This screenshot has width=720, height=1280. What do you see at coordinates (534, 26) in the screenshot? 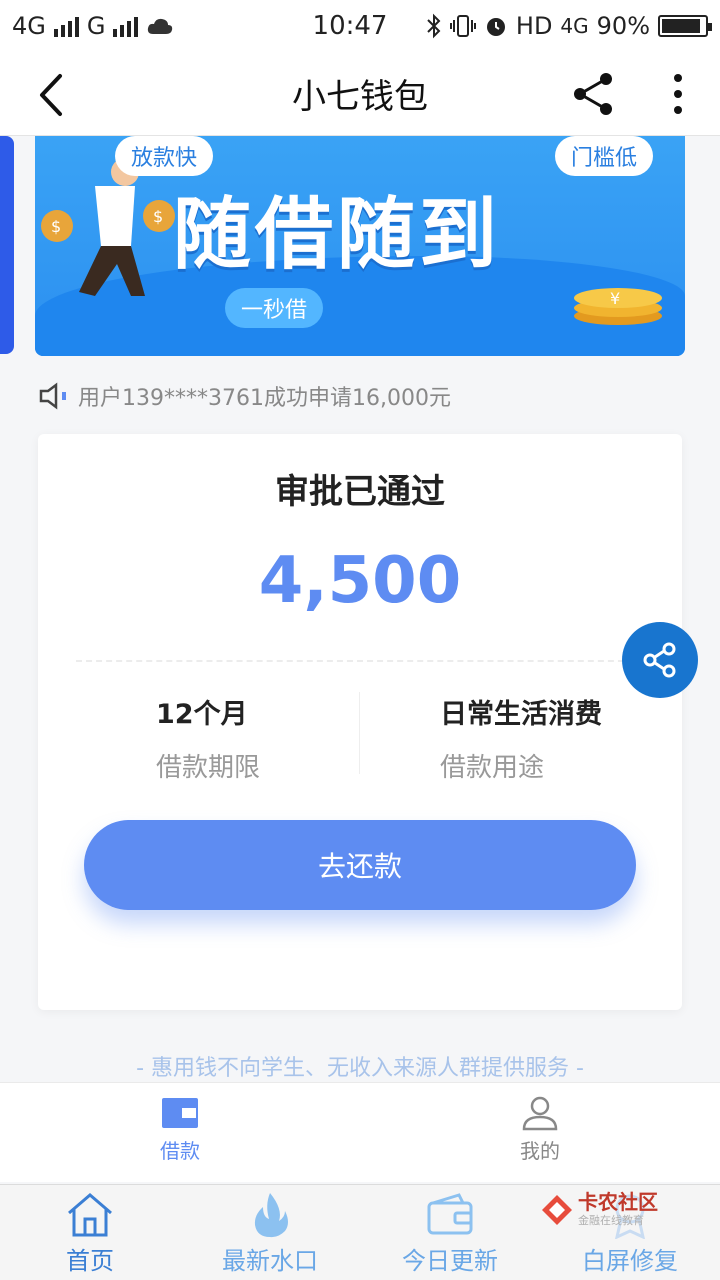
I see `hd-label: HD` at bounding box center [534, 26].